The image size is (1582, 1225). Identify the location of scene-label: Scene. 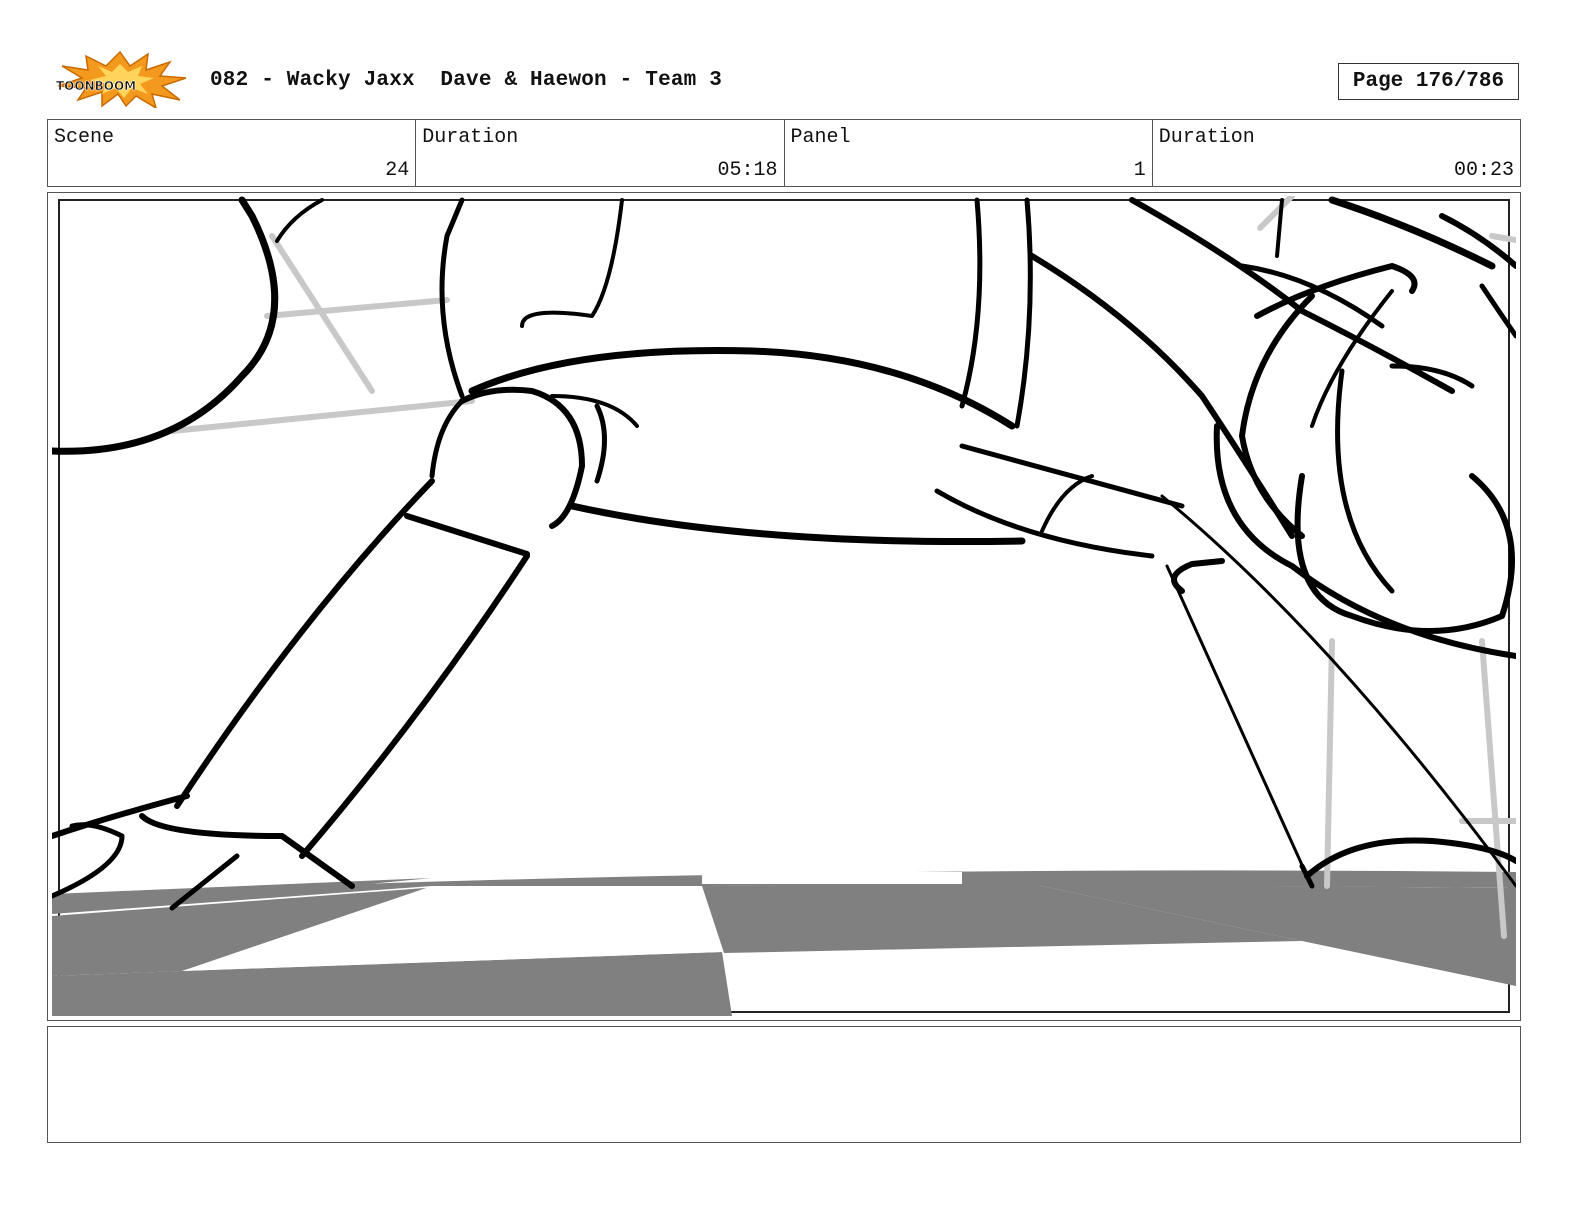
(84, 137).